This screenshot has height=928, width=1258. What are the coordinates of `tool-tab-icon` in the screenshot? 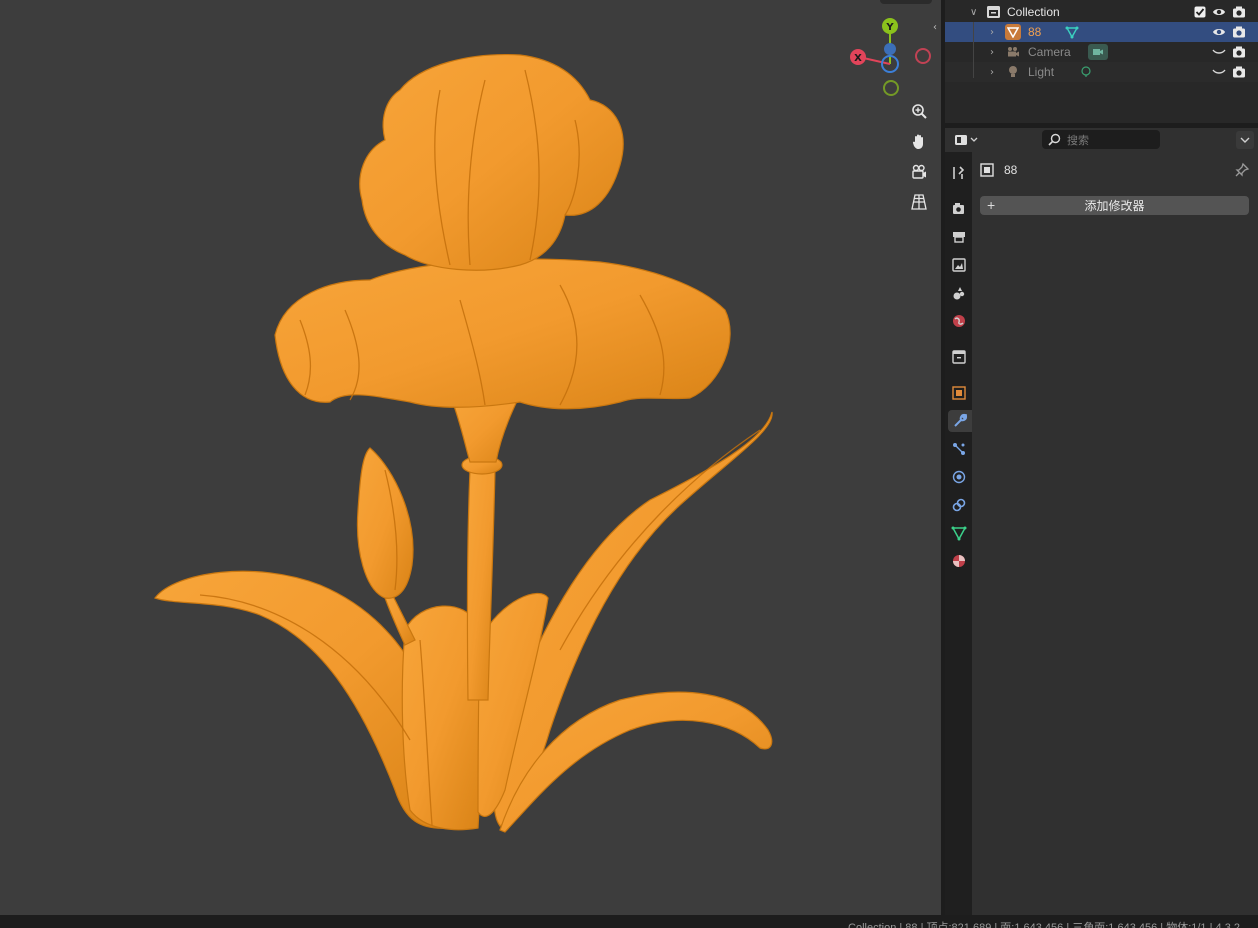 It's located at (959, 173).